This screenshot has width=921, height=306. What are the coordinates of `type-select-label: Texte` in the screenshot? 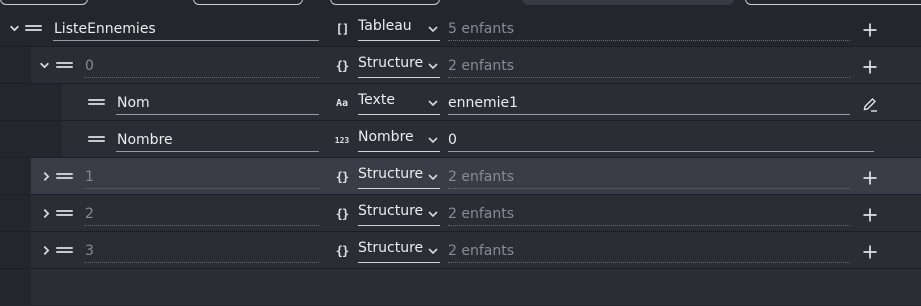 It's located at (376, 100).